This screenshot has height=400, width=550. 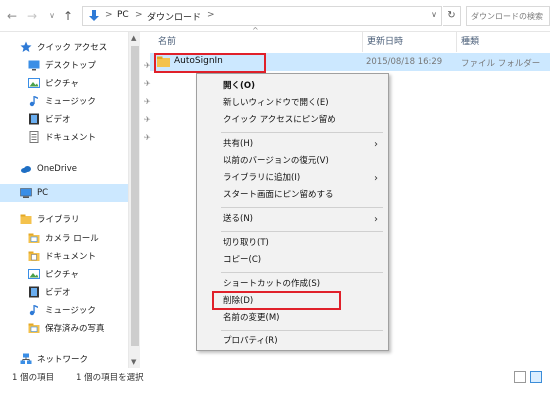 I want to click on column-header-type: 種類, so click(x=503, y=42).